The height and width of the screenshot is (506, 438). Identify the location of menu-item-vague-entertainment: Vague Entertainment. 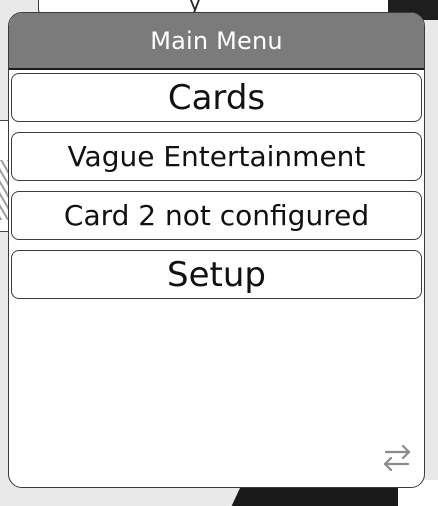
(216, 156).